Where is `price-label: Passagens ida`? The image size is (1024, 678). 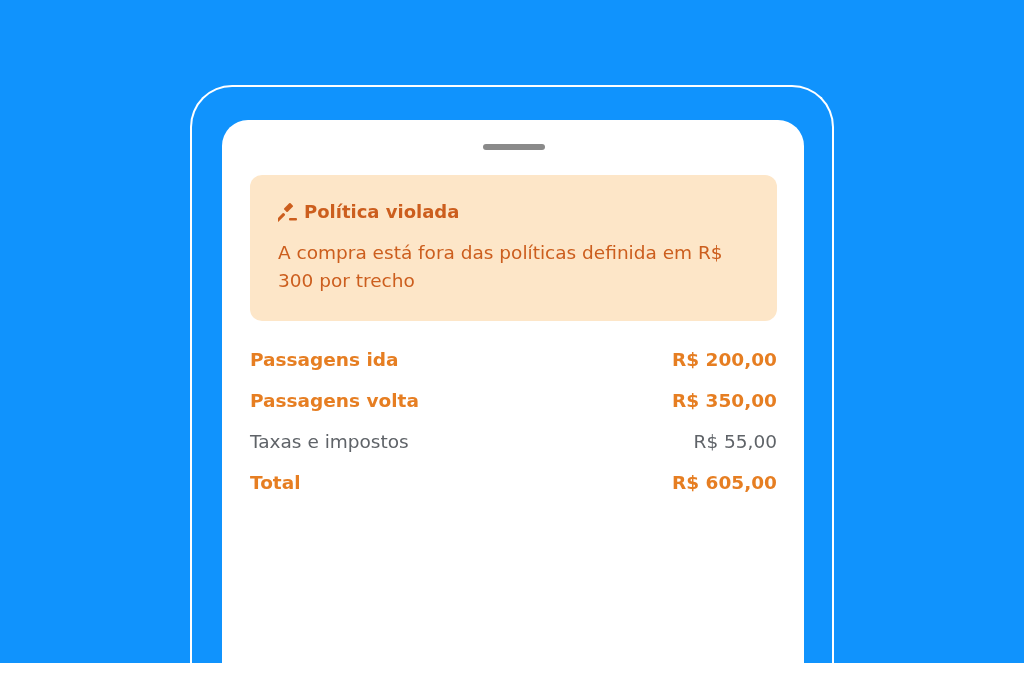
price-label: Passagens ida is located at coordinates (324, 360).